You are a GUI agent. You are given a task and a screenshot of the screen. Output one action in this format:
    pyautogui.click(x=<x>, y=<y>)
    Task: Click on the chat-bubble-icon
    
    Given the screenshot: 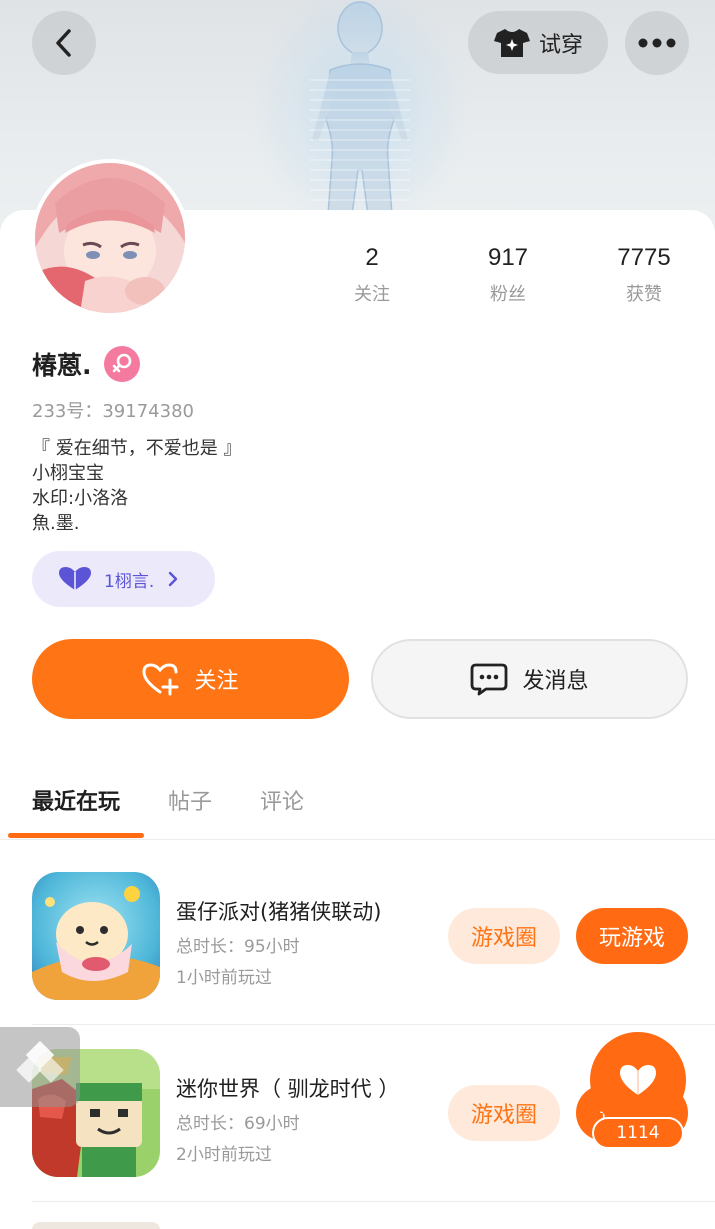 What is the action you would take?
    pyautogui.click(x=489, y=679)
    